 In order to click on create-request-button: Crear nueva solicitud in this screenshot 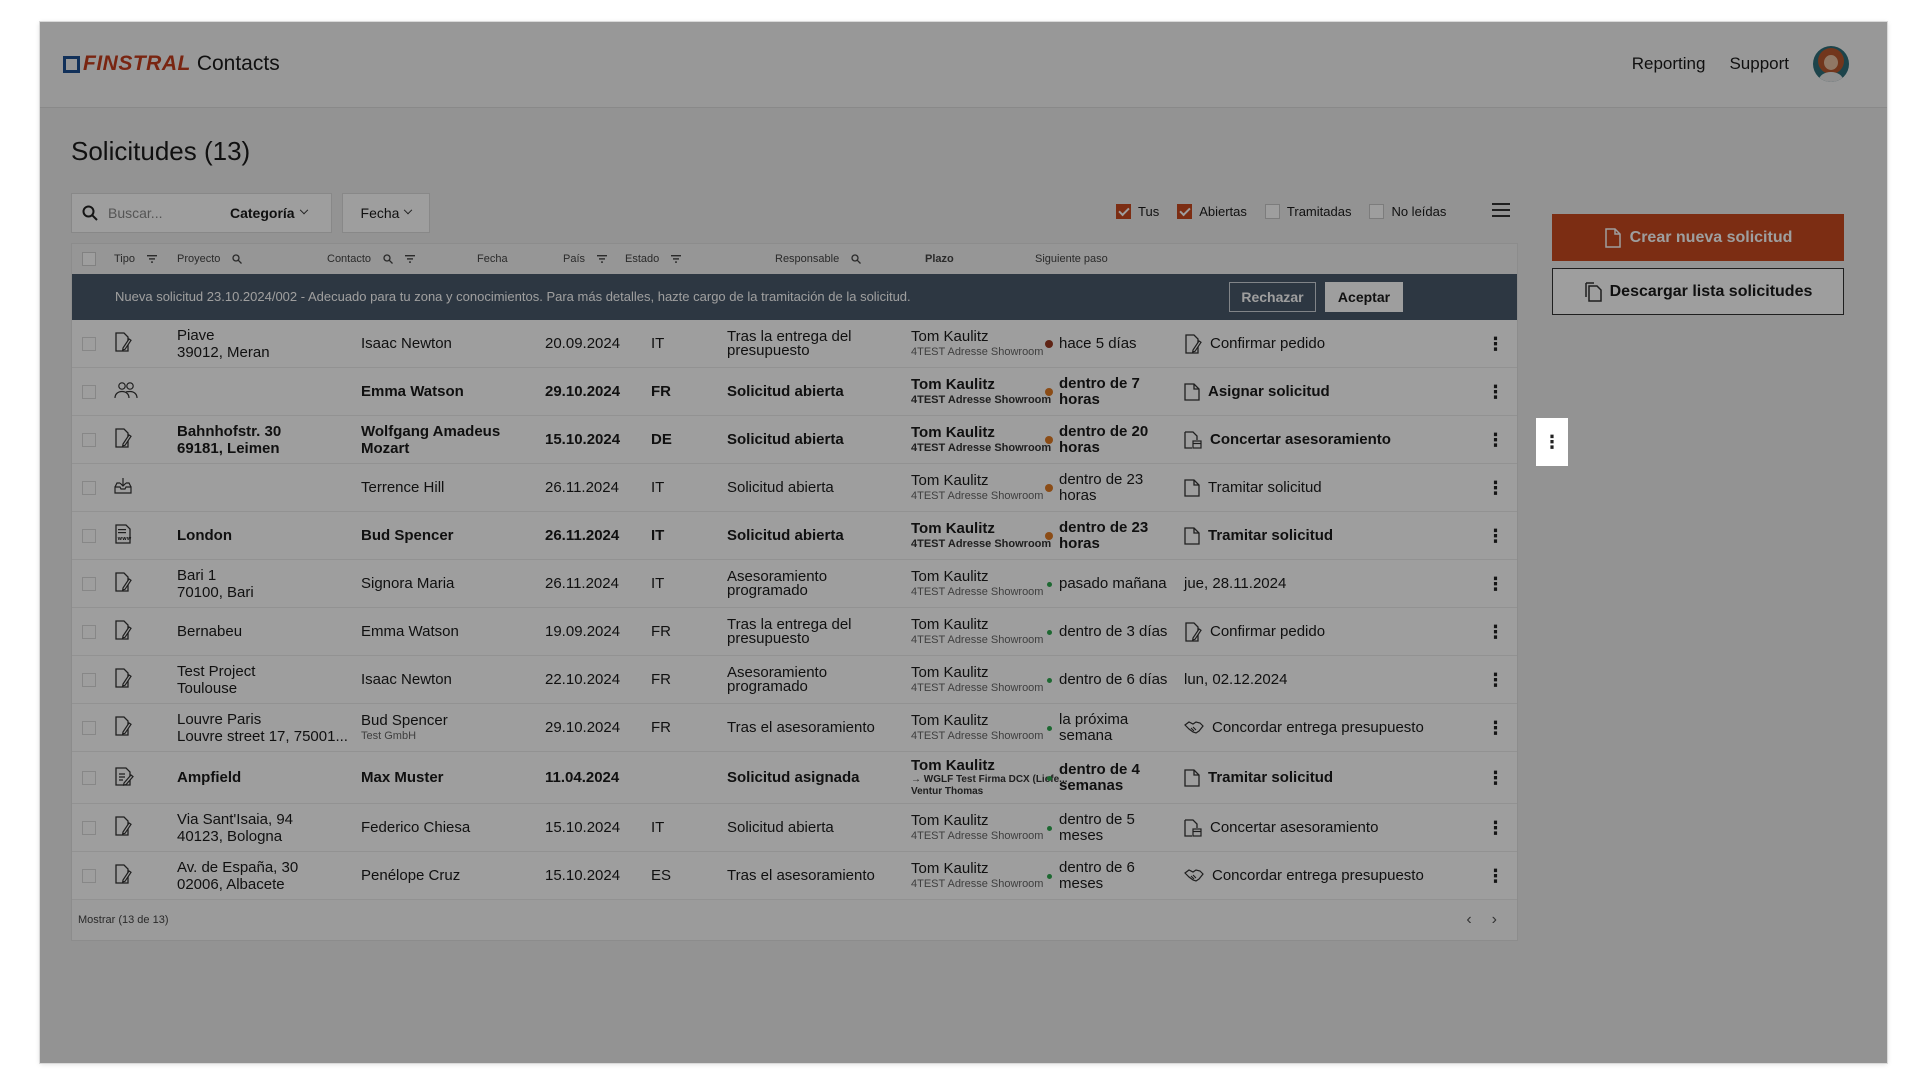, I will do `click(1698, 237)`.